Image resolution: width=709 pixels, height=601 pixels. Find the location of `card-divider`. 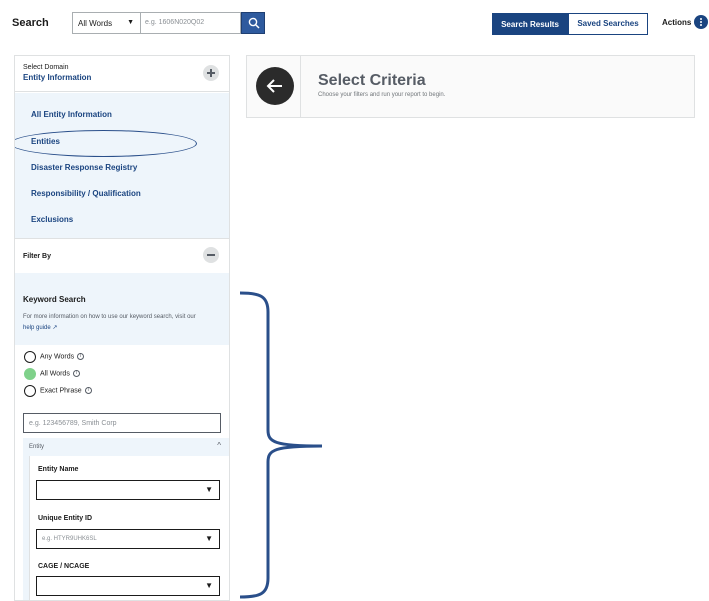

card-divider is located at coordinates (300, 86).